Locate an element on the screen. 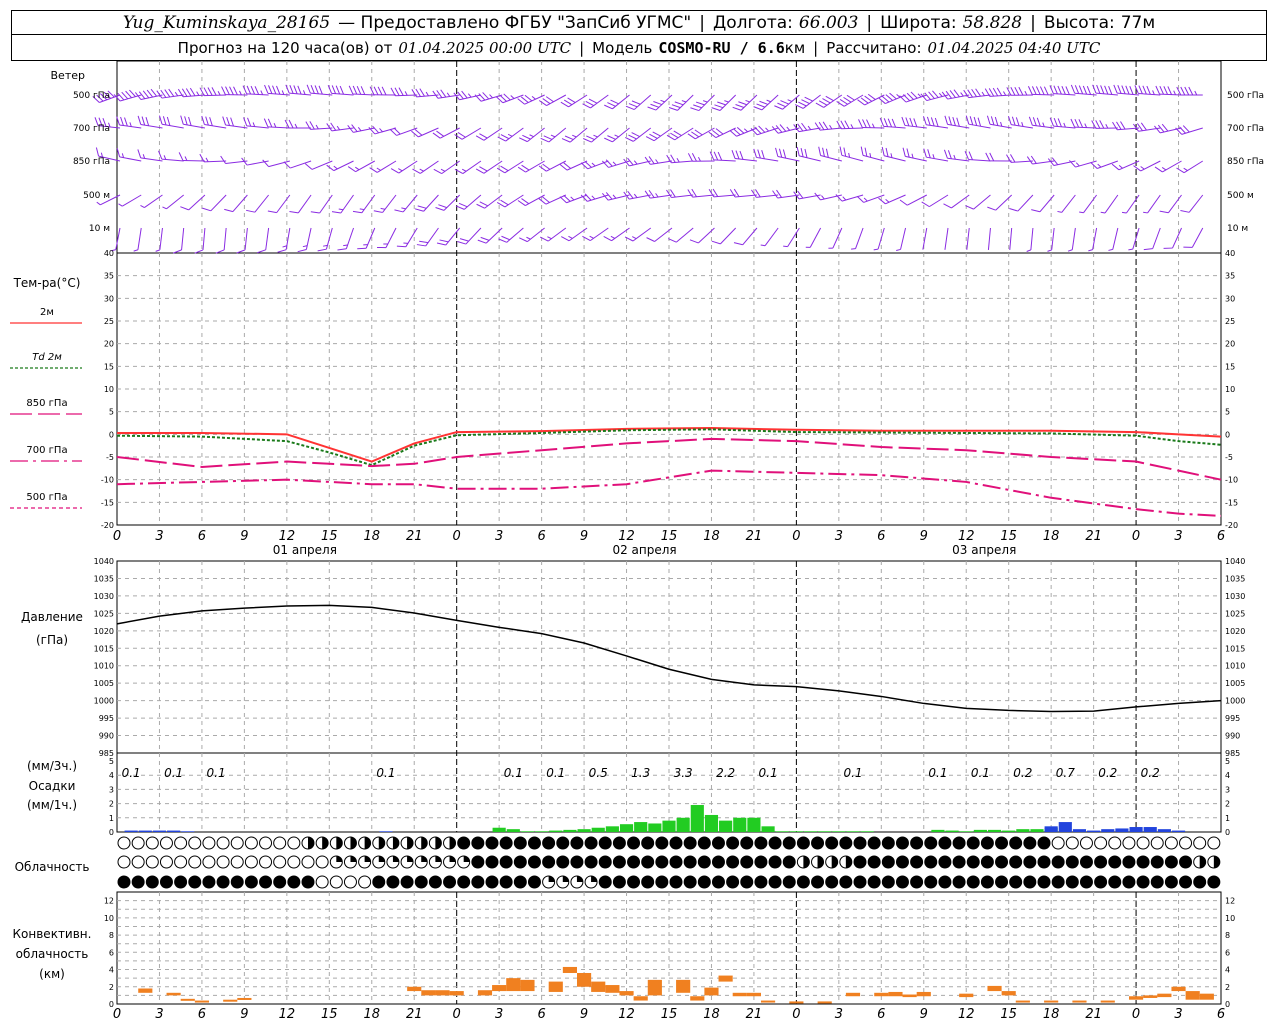  temp-ytick-left: 15 is located at coordinates (109, 366).